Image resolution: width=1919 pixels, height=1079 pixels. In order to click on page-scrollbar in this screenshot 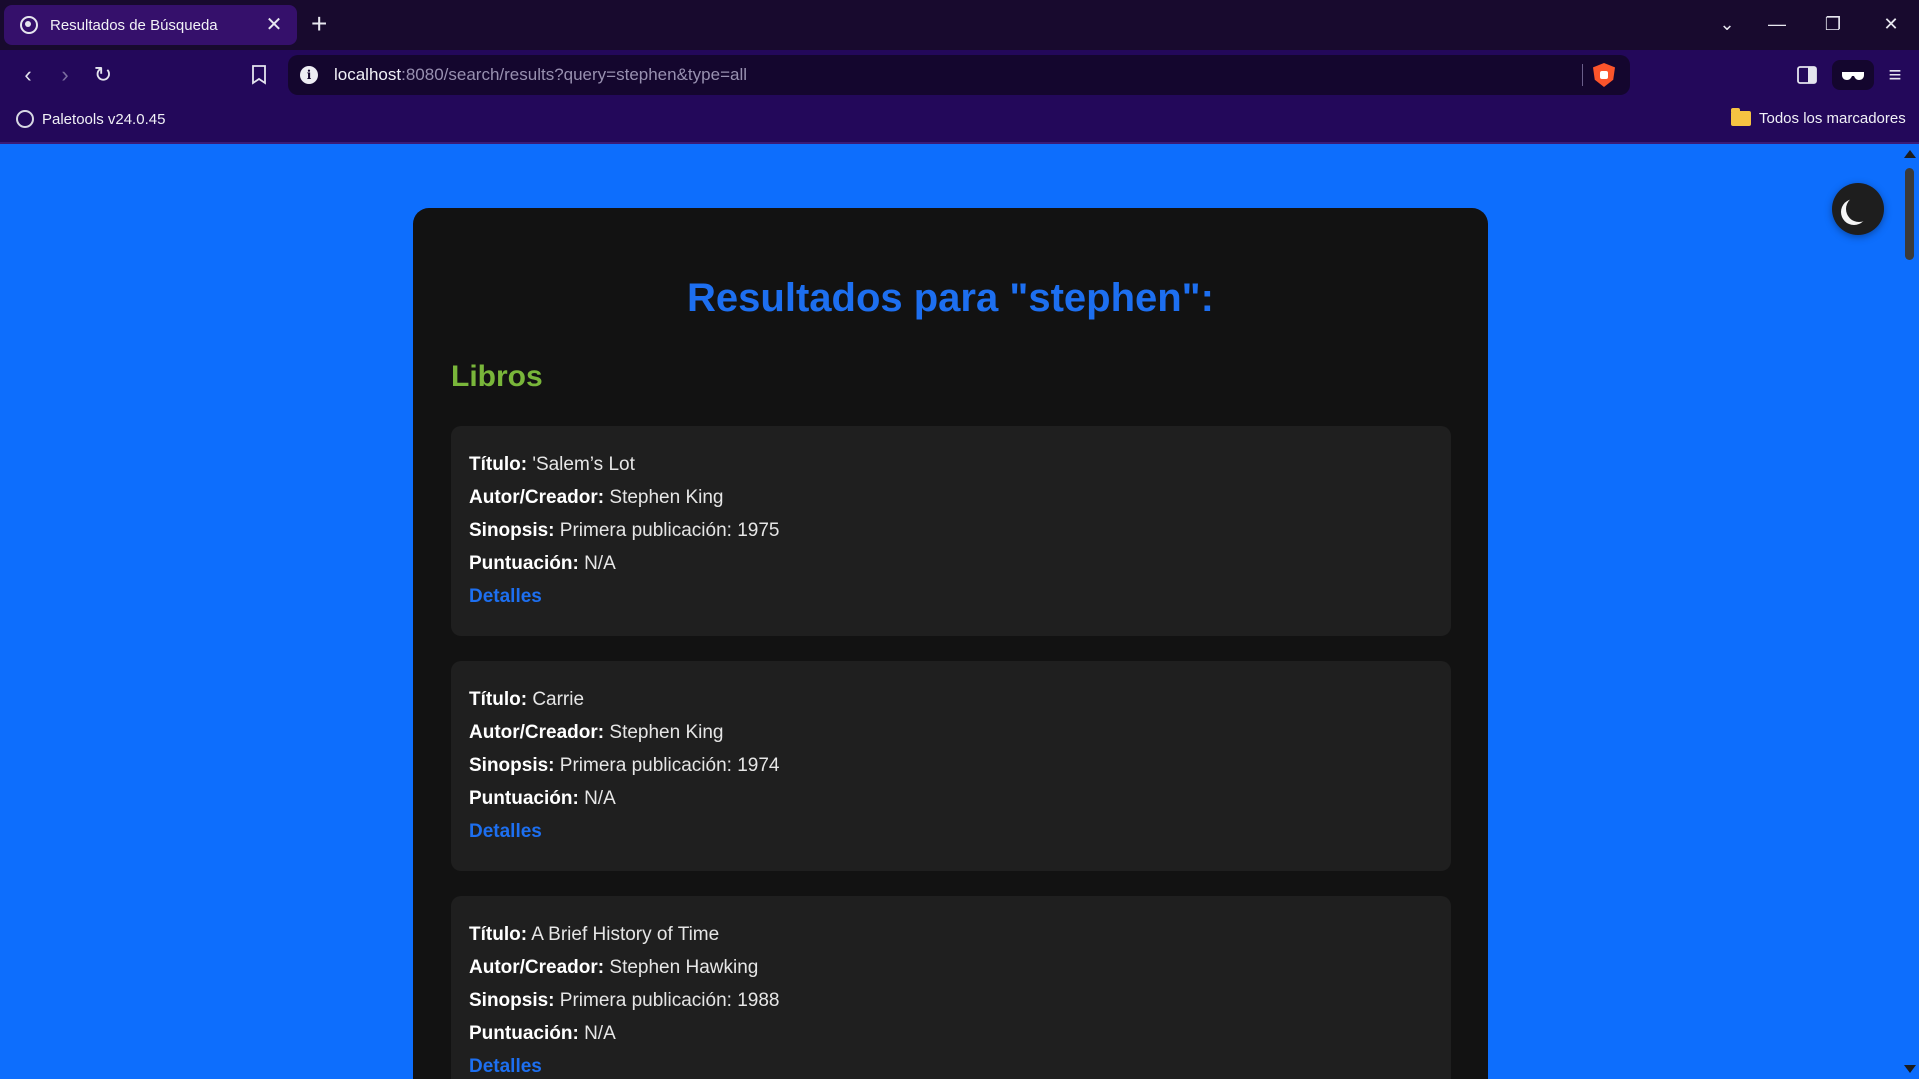, I will do `click(1909, 611)`.